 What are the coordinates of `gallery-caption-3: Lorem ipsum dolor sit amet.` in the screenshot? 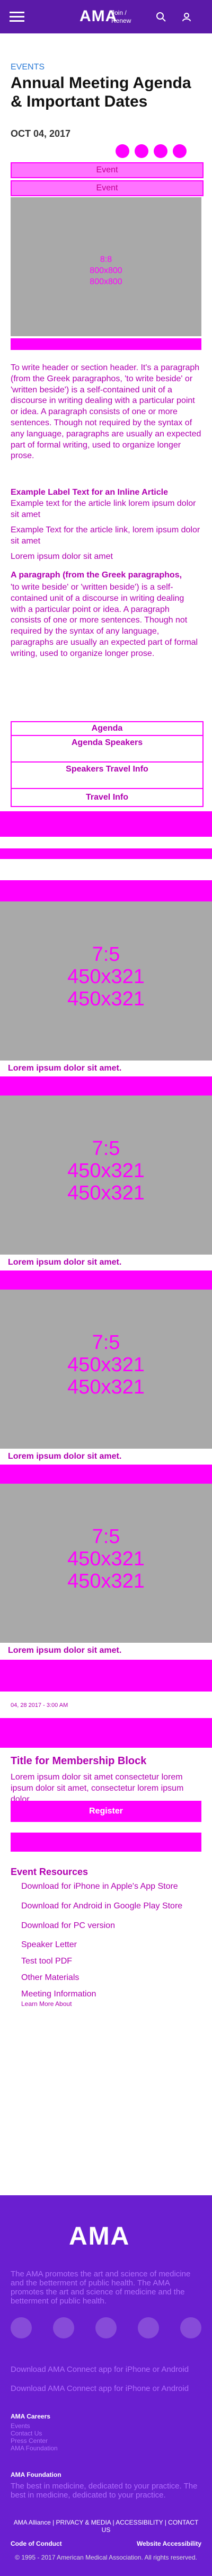 It's located at (65, 1456).